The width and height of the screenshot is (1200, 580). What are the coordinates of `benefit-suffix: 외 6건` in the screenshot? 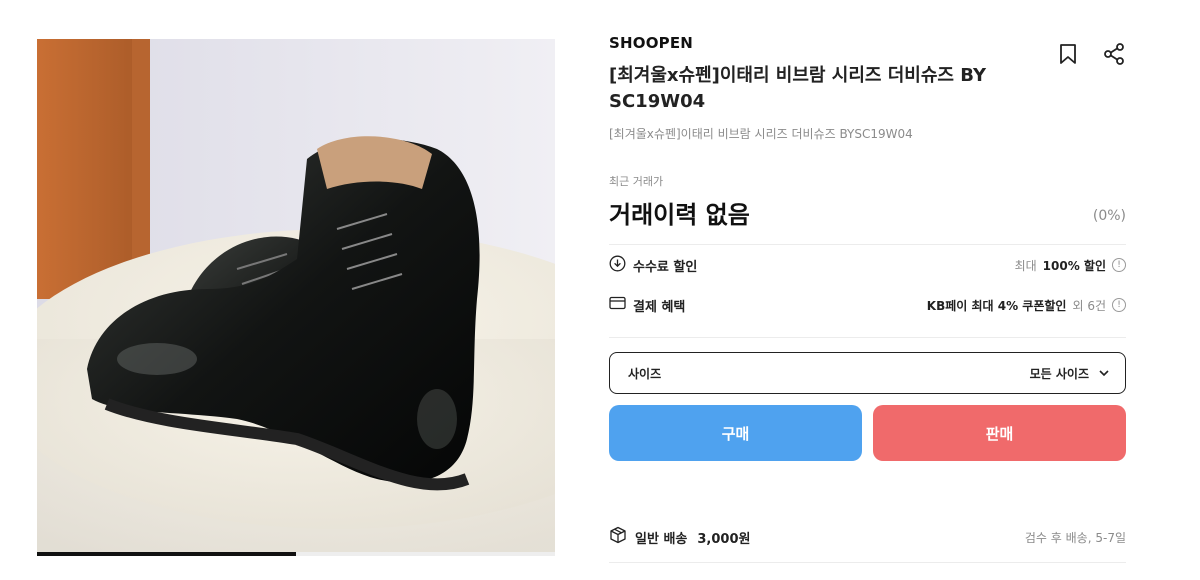 It's located at (1089, 305).